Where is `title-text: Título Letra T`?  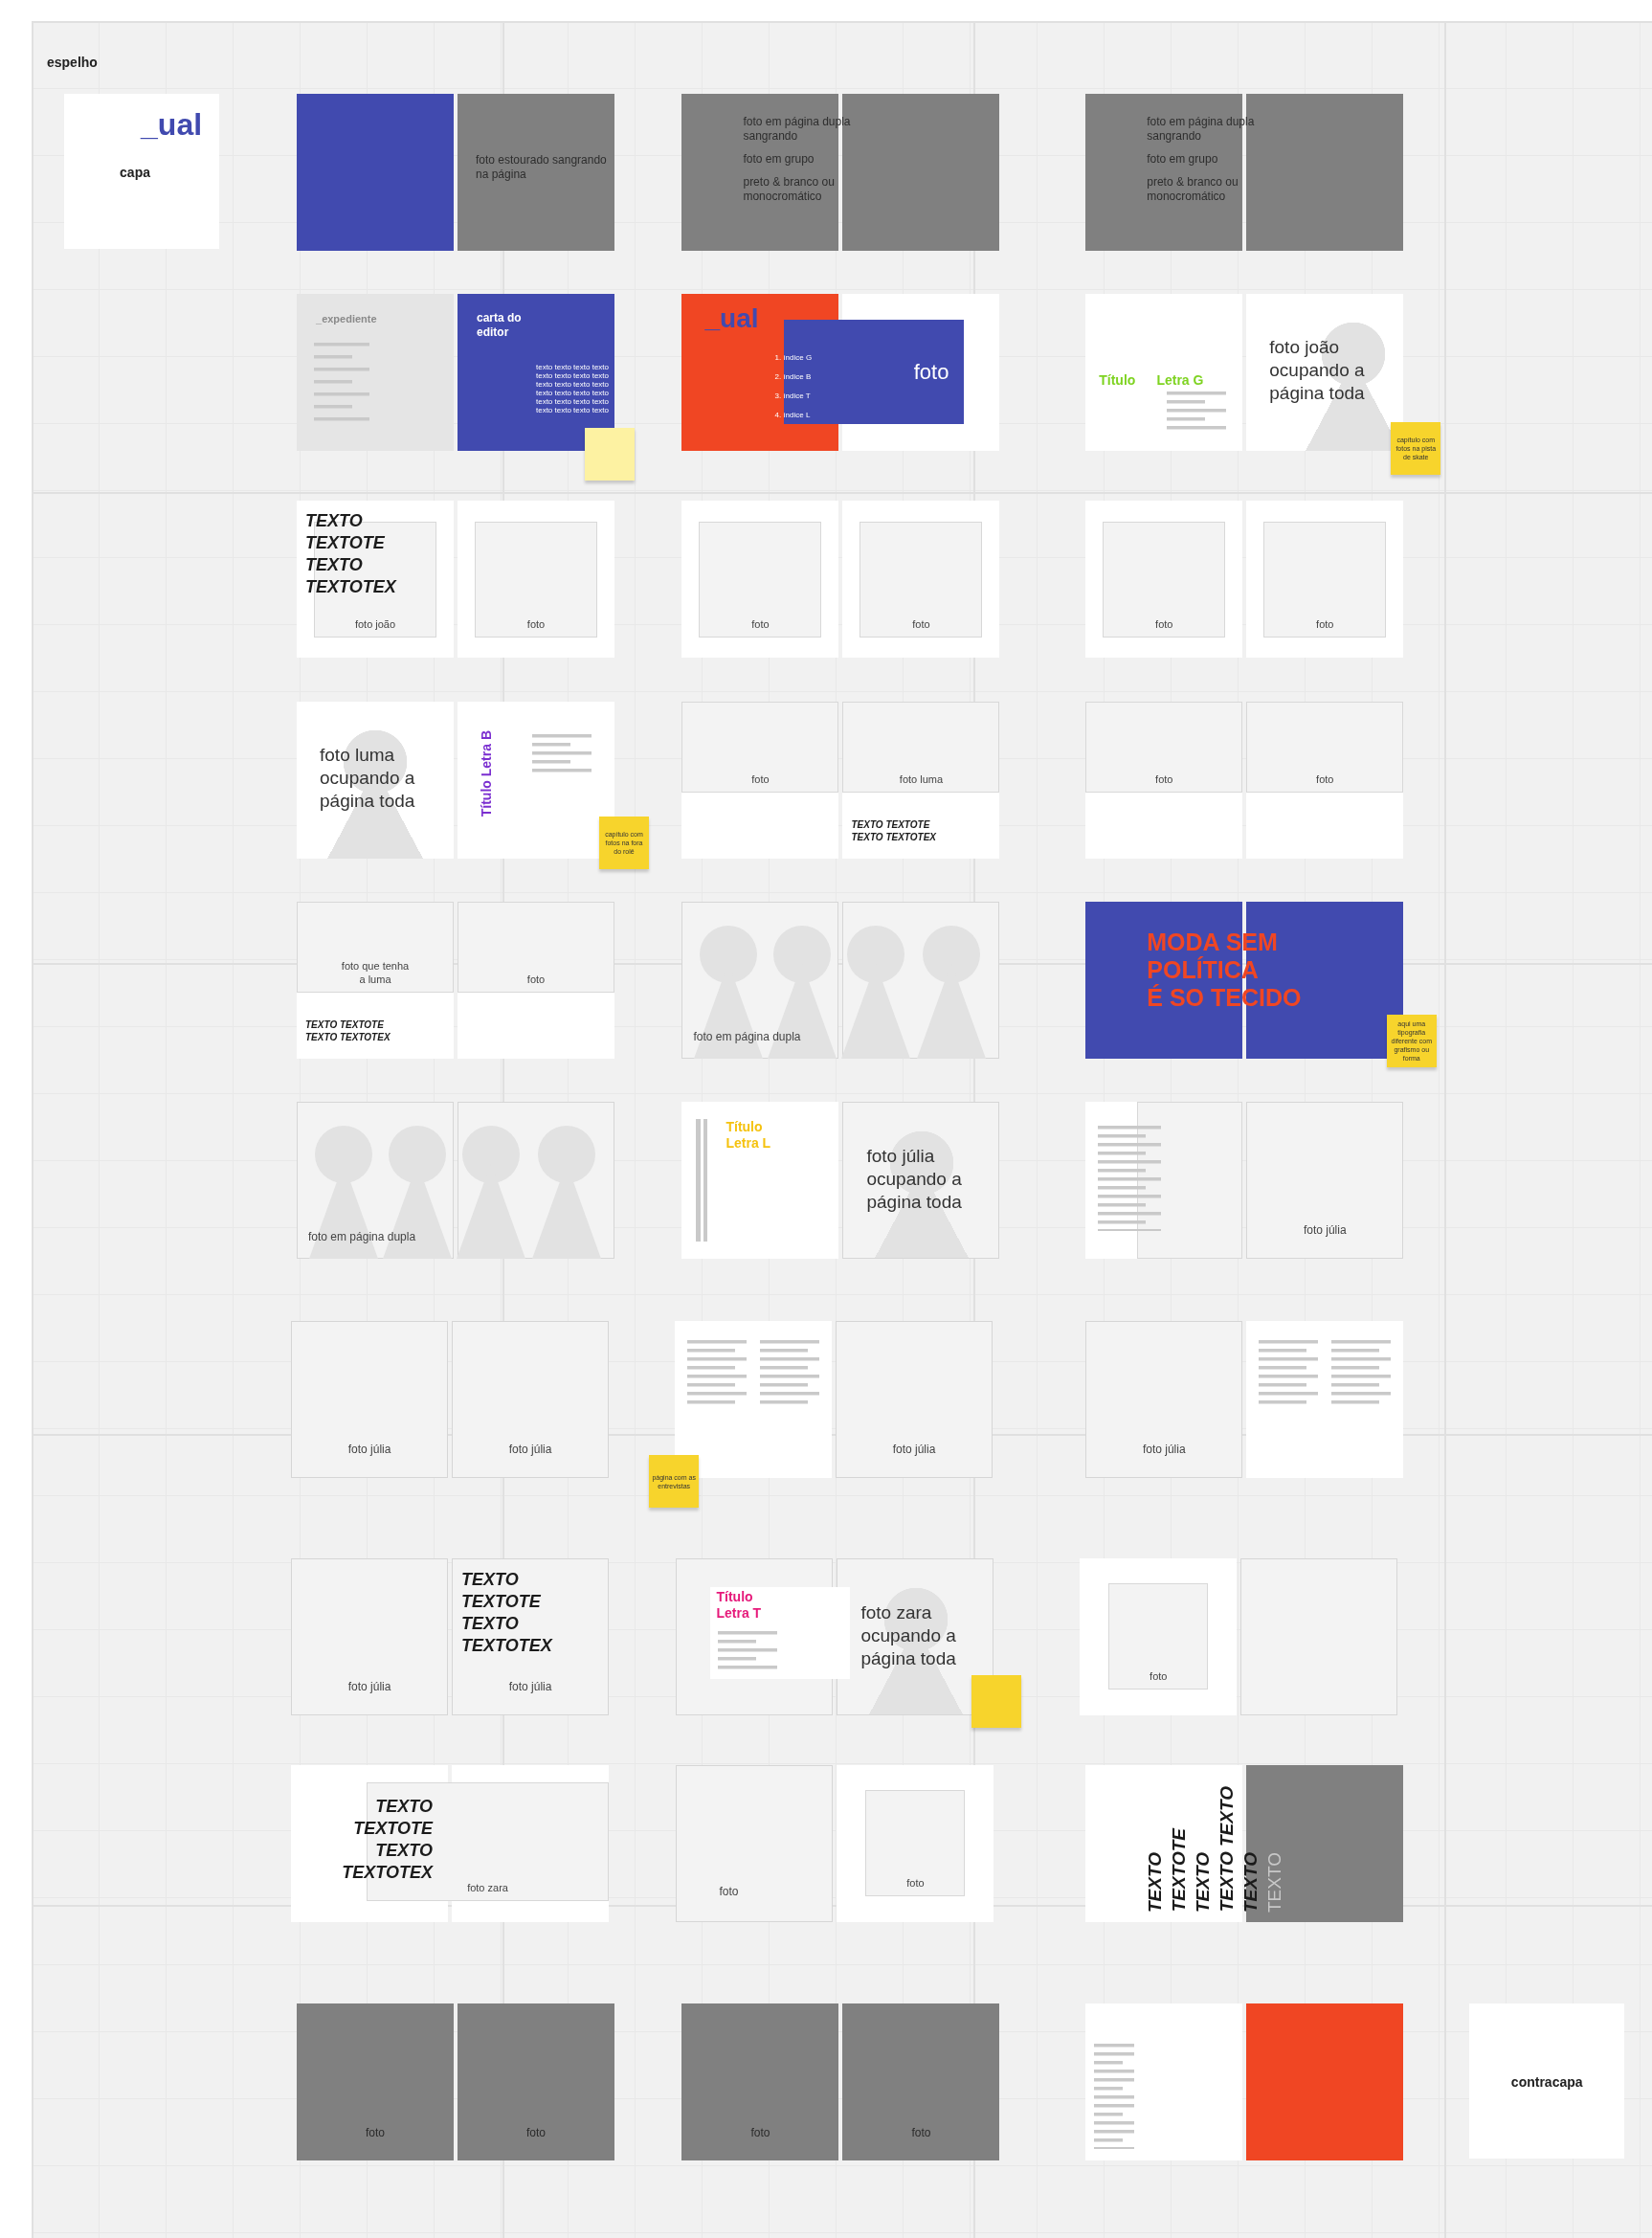
title-text: Título Letra T is located at coordinates (739, 1605).